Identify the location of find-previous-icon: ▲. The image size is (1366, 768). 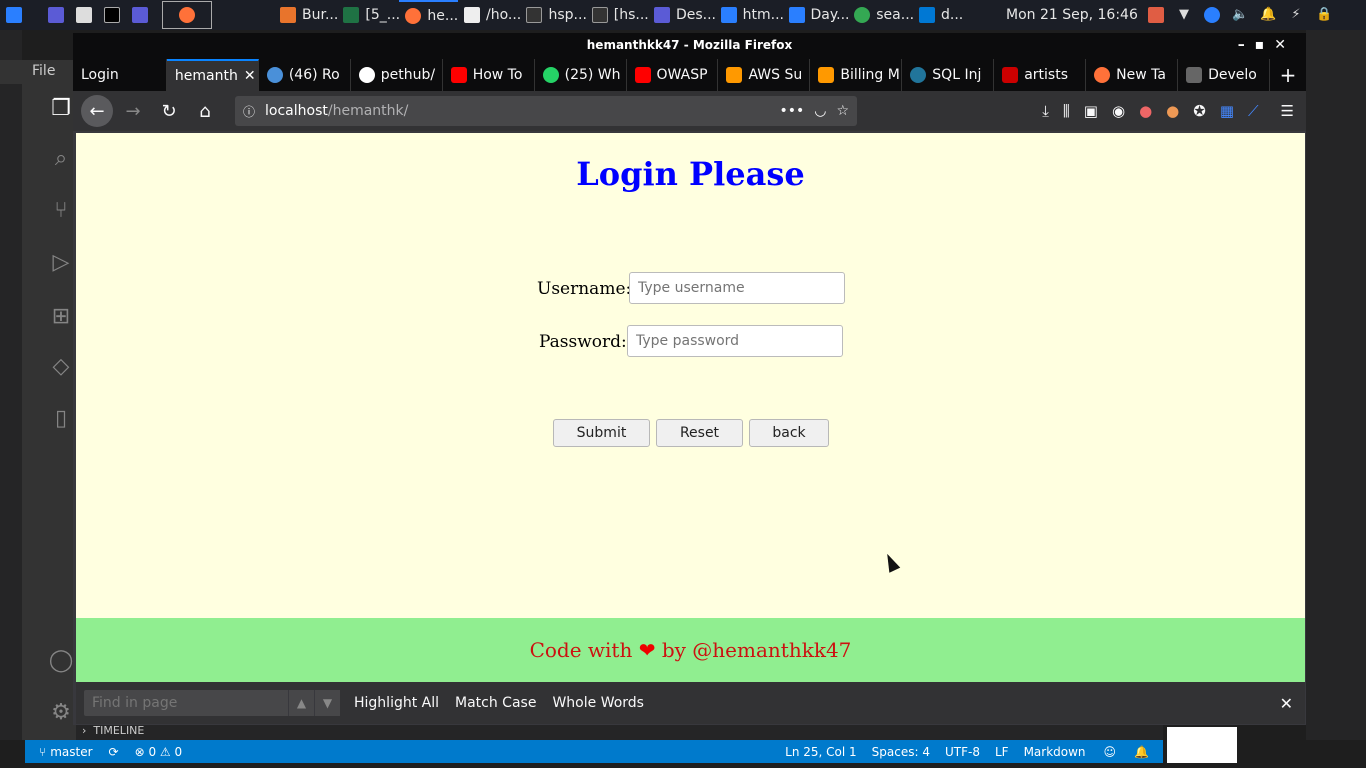
(301, 703).